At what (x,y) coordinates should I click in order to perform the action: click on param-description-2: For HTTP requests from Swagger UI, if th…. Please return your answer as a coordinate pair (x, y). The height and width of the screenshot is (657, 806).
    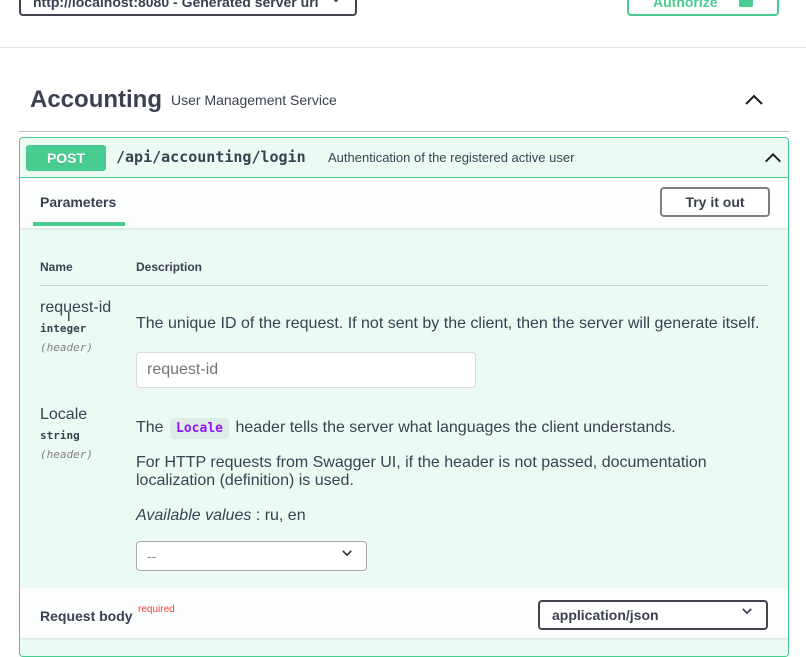
    Looking at the image, I should click on (421, 471).